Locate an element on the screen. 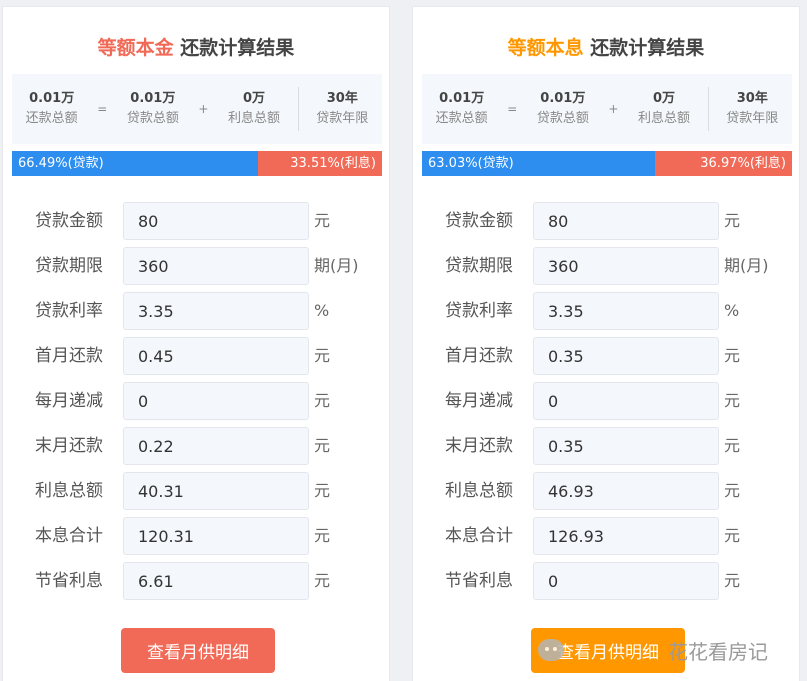  summary-divider is located at coordinates (298, 109).